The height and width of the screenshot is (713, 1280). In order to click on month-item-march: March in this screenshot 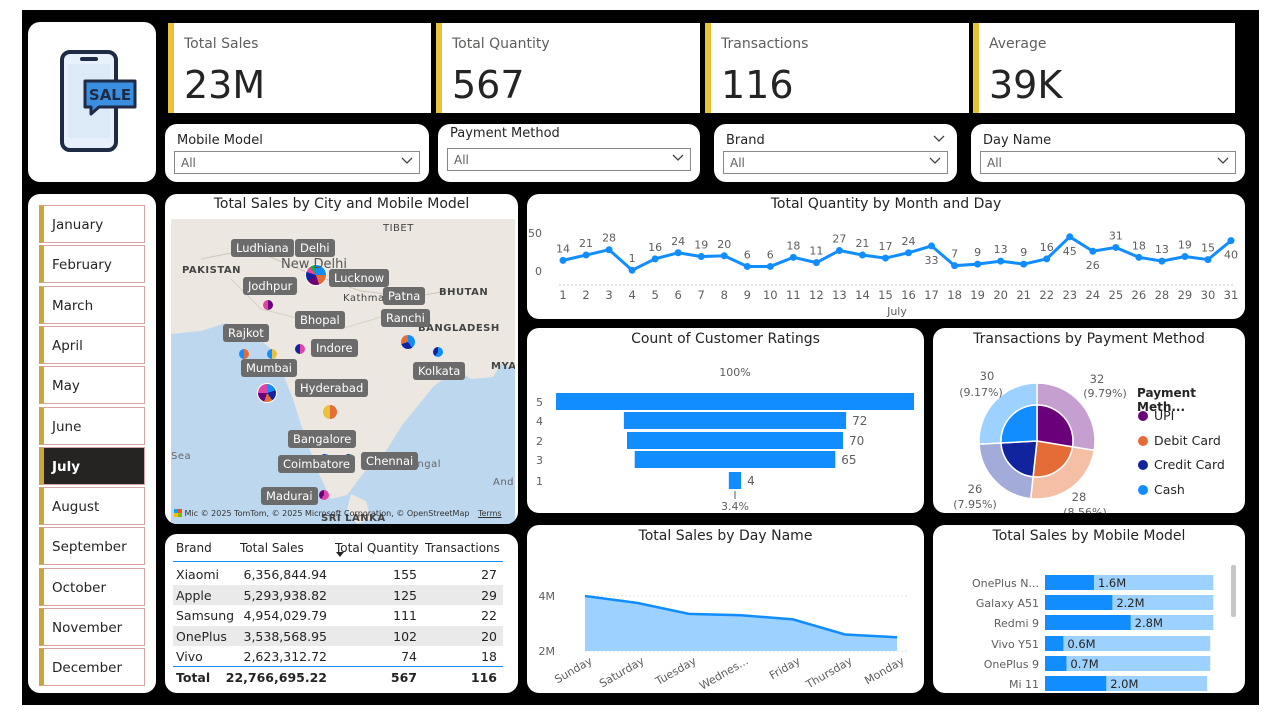, I will do `click(92, 304)`.